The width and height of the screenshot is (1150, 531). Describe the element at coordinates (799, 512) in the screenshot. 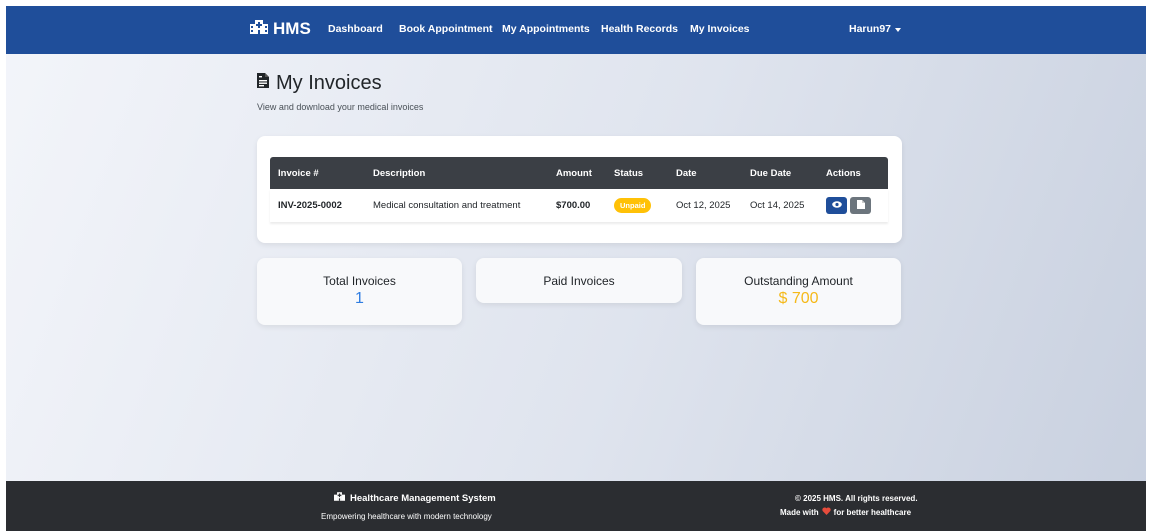

I see `footer-made-prefix: Made with` at that location.